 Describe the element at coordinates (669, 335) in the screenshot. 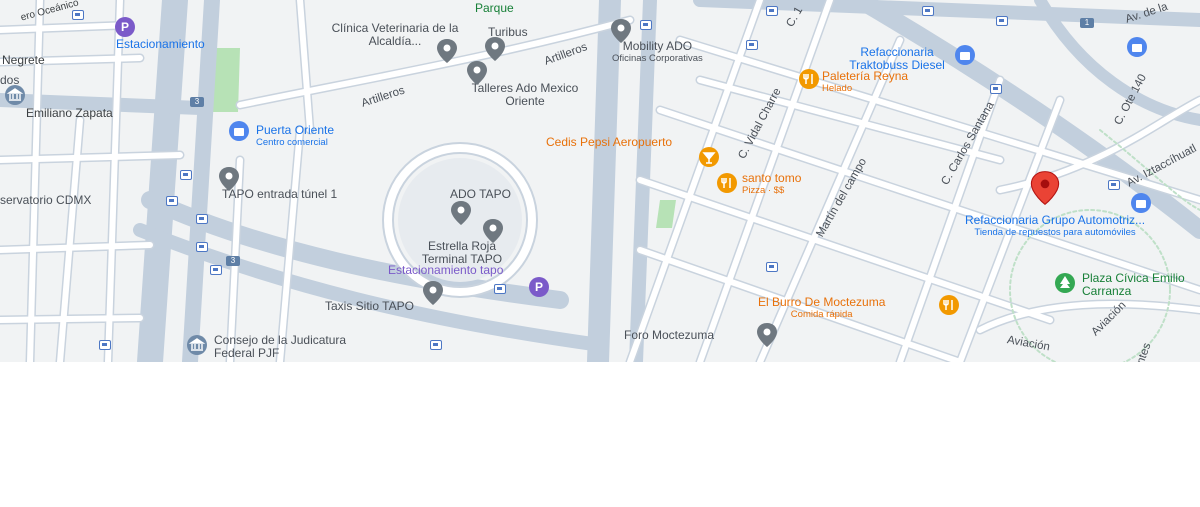

I see `place-label-foro-moctezuma: Foro Moctezuma` at that location.